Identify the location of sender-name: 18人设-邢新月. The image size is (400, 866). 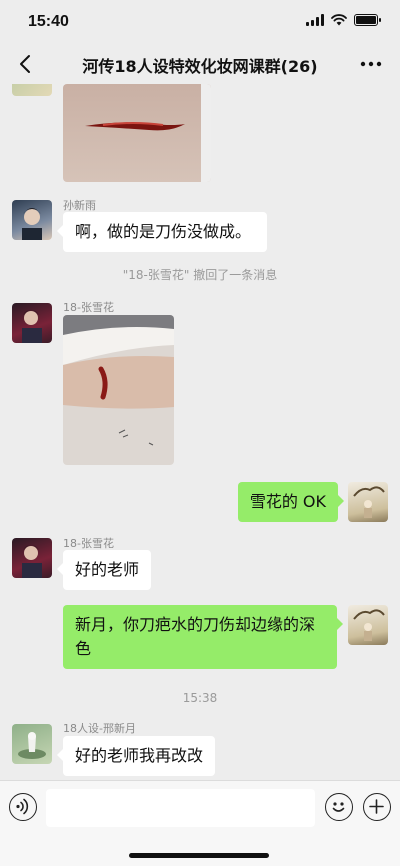
(99, 728).